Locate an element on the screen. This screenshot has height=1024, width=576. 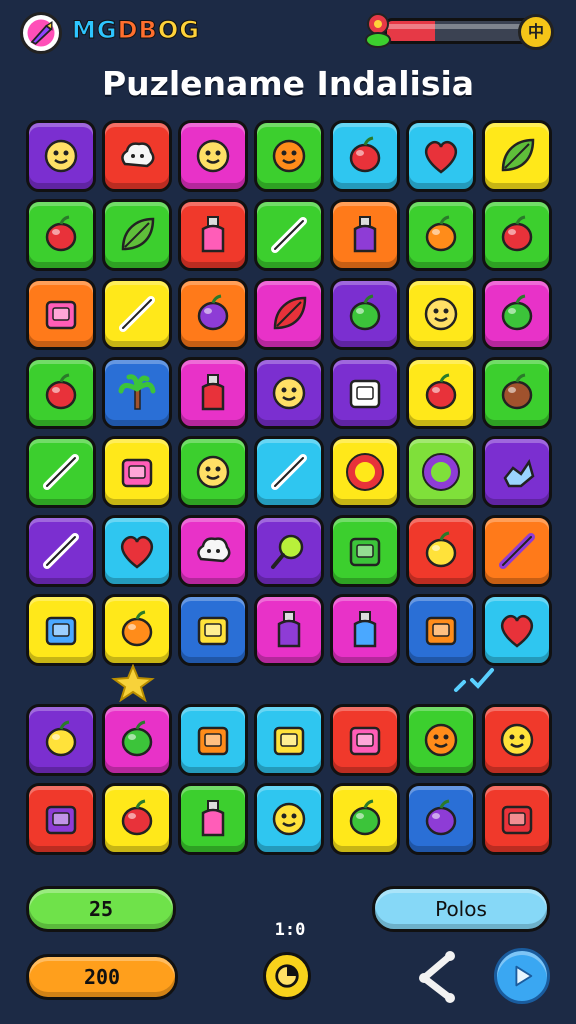
palm-tree-icon is located at coordinates (137, 392).